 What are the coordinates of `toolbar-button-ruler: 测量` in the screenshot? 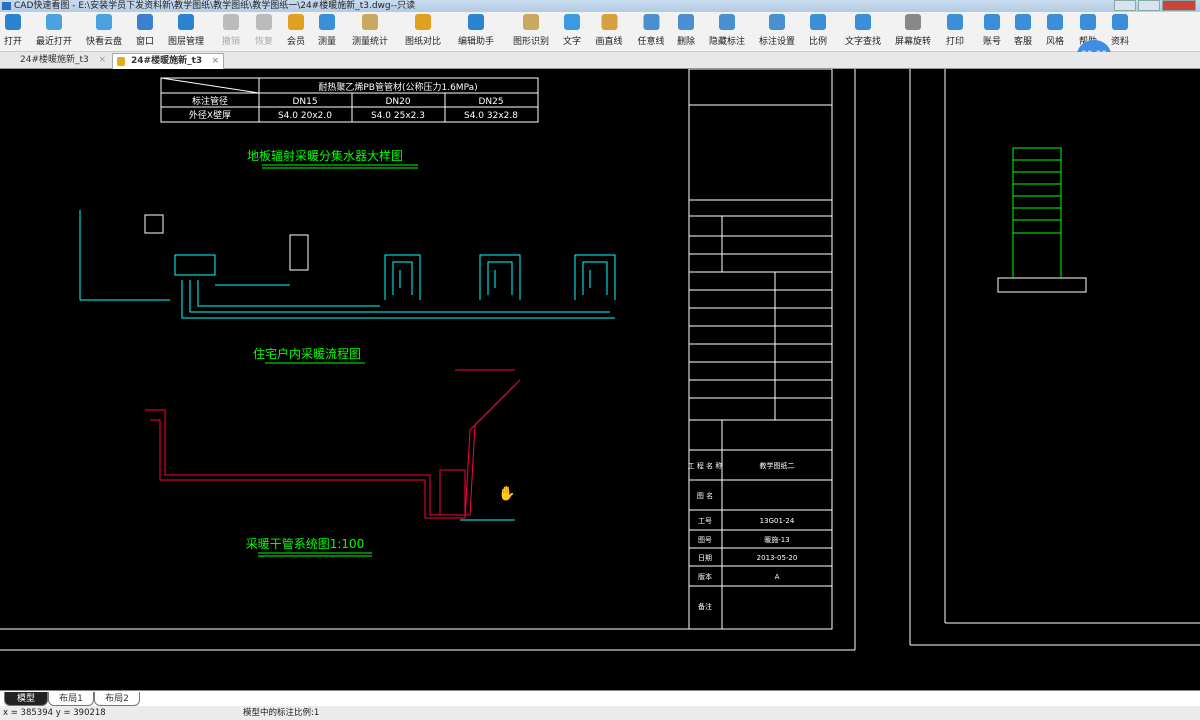 It's located at (327, 30).